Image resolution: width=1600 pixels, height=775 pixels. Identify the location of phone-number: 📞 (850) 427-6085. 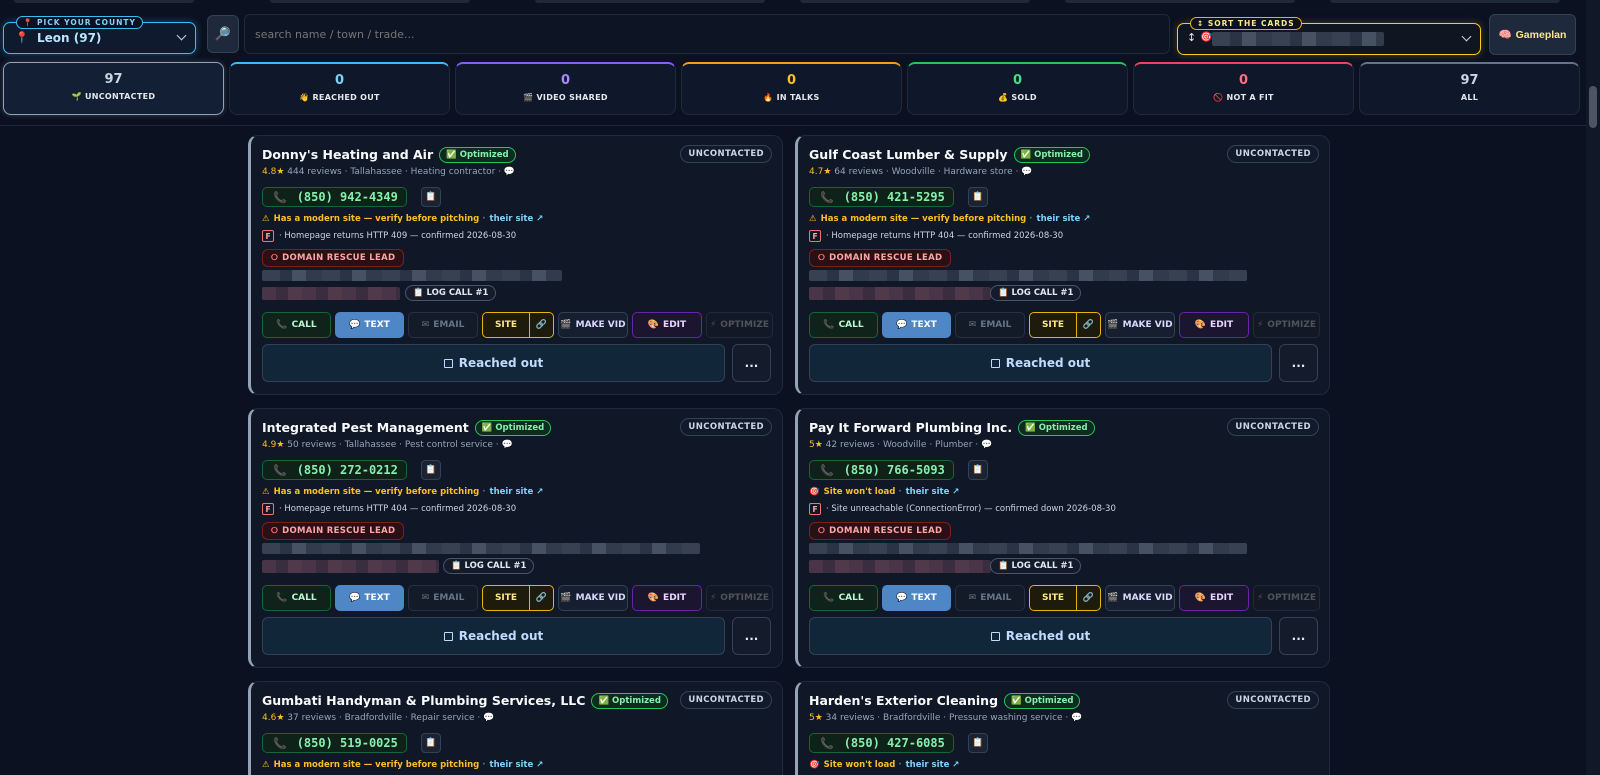
(881, 743).